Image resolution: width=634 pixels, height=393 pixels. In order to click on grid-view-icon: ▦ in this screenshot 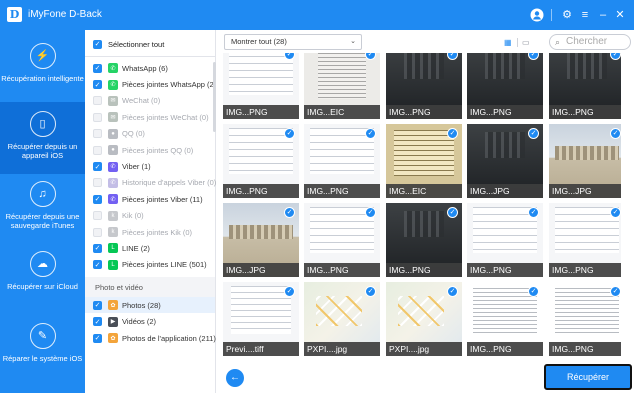, I will do `click(508, 42)`.